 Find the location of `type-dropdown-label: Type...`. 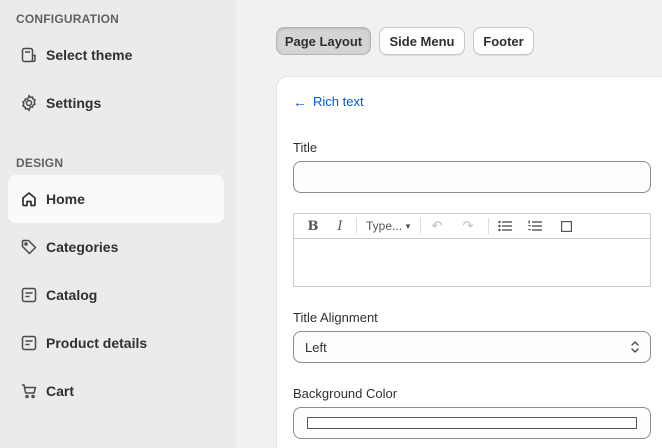

type-dropdown-label: Type... is located at coordinates (384, 226).